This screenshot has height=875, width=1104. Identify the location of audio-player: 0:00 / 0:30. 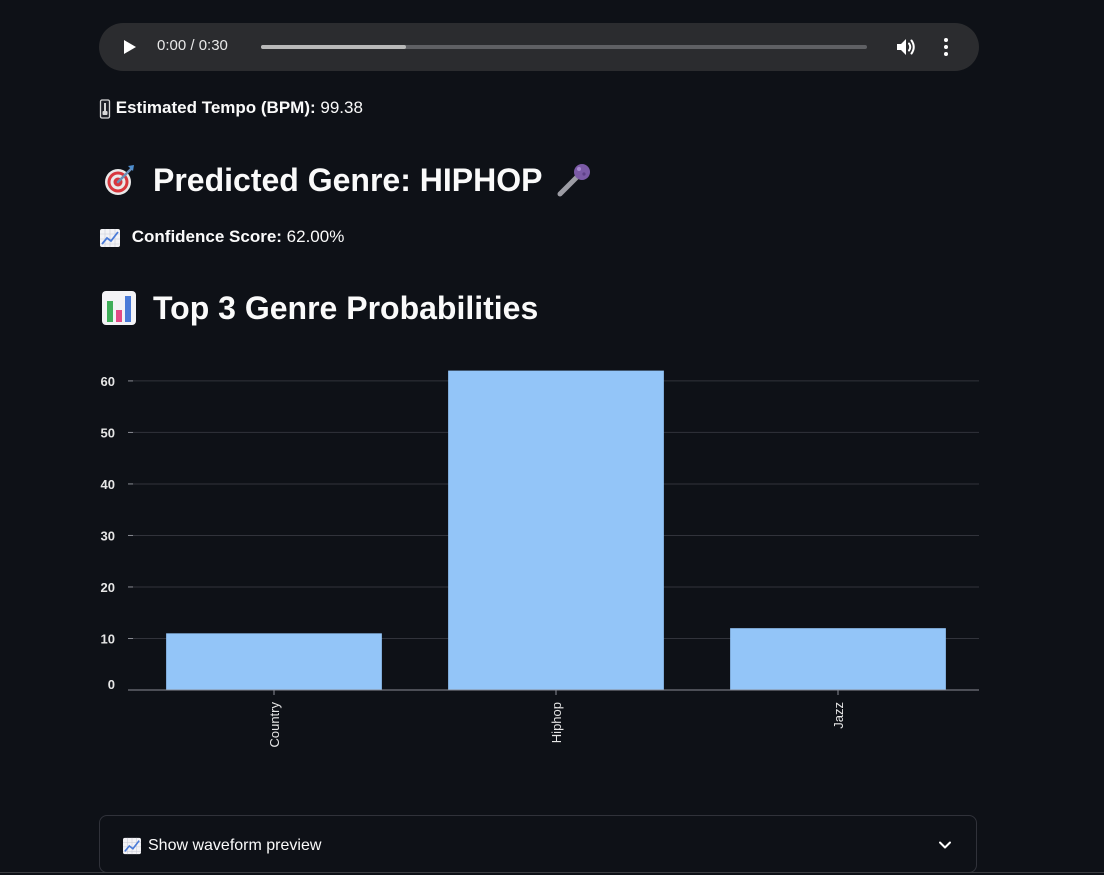
(539, 47).